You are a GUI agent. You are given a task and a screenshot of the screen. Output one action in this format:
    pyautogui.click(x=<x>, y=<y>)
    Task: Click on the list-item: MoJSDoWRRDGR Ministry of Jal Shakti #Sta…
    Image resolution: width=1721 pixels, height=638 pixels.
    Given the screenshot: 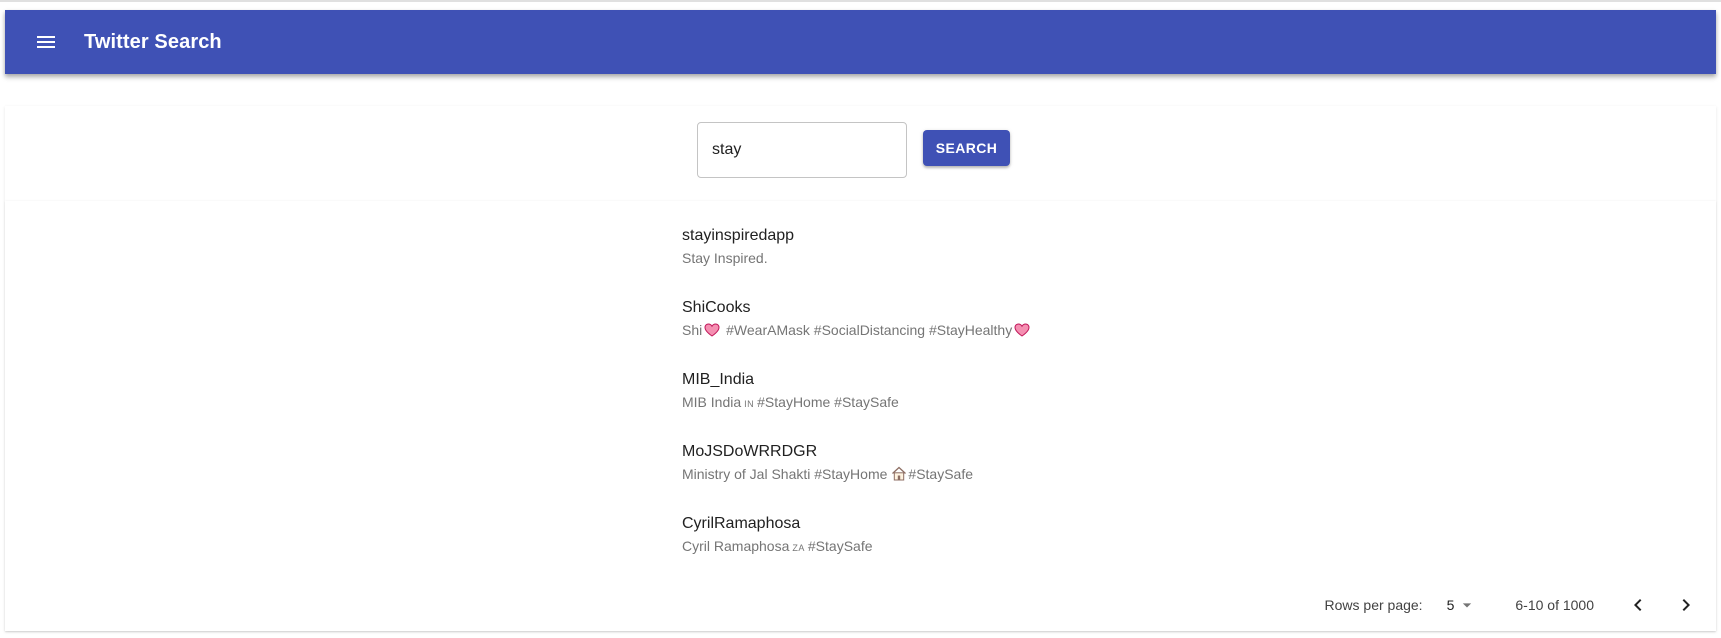 What is the action you would take?
    pyautogui.click(x=860, y=470)
    